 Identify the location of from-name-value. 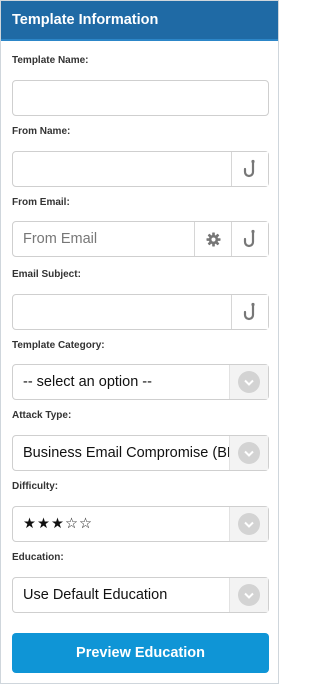
(122, 169).